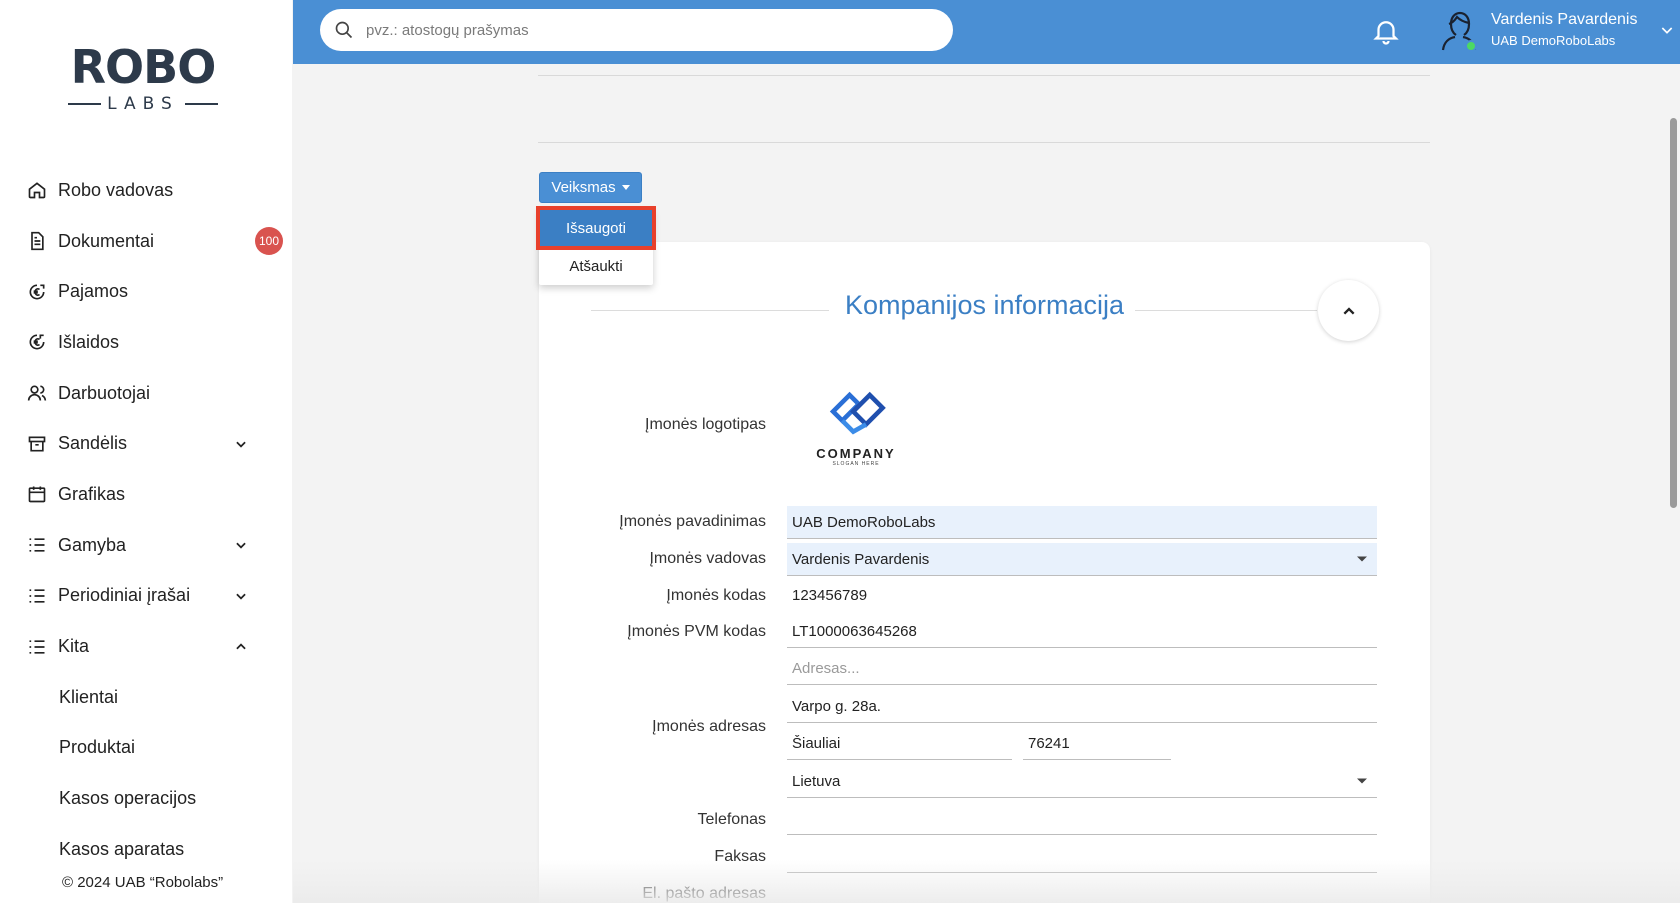  What do you see at coordinates (146, 748) in the screenshot?
I see `sidebar-subitem-produktai: Produktai` at bounding box center [146, 748].